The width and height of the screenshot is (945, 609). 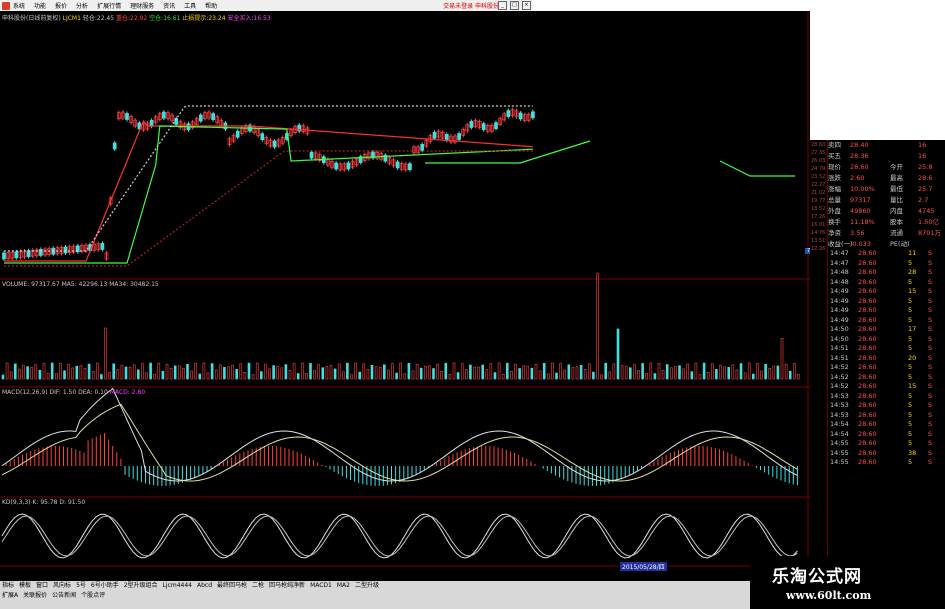 What do you see at coordinates (42, 585) in the screenshot?
I see `indicator-tab: 窗口` at bounding box center [42, 585].